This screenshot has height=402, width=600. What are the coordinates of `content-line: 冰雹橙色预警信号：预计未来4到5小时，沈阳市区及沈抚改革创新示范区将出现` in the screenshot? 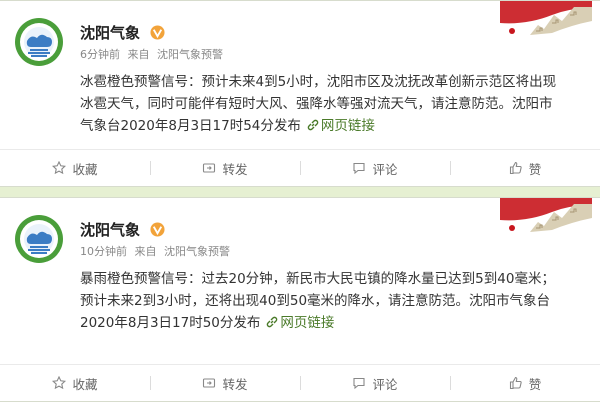 It's located at (318, 82).